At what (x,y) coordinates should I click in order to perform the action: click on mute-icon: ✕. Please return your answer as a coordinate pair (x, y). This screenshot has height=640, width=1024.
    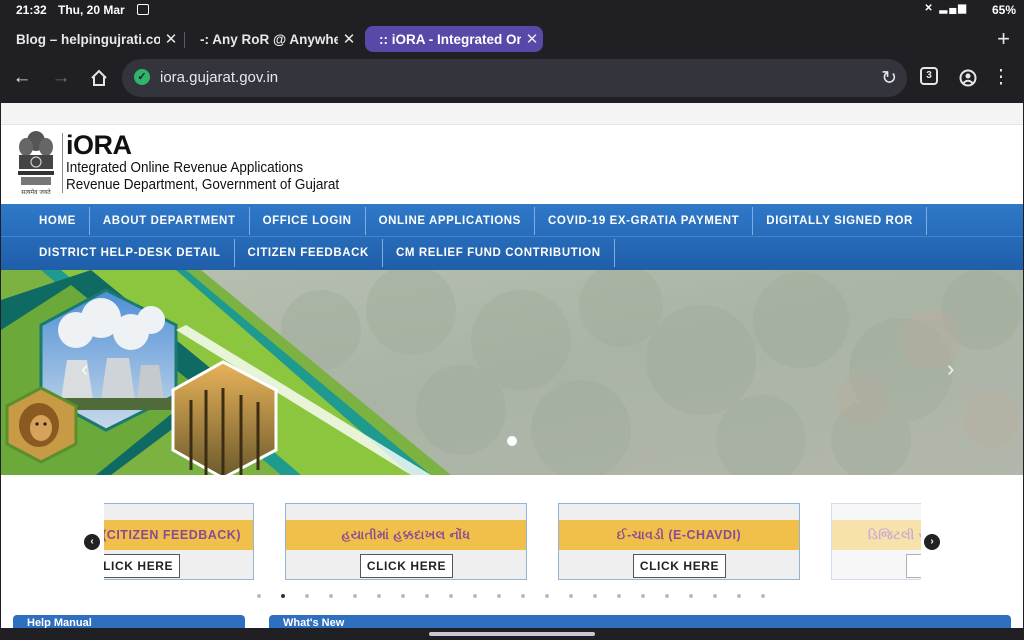
    Looking at the image, I should click on (929, 8).